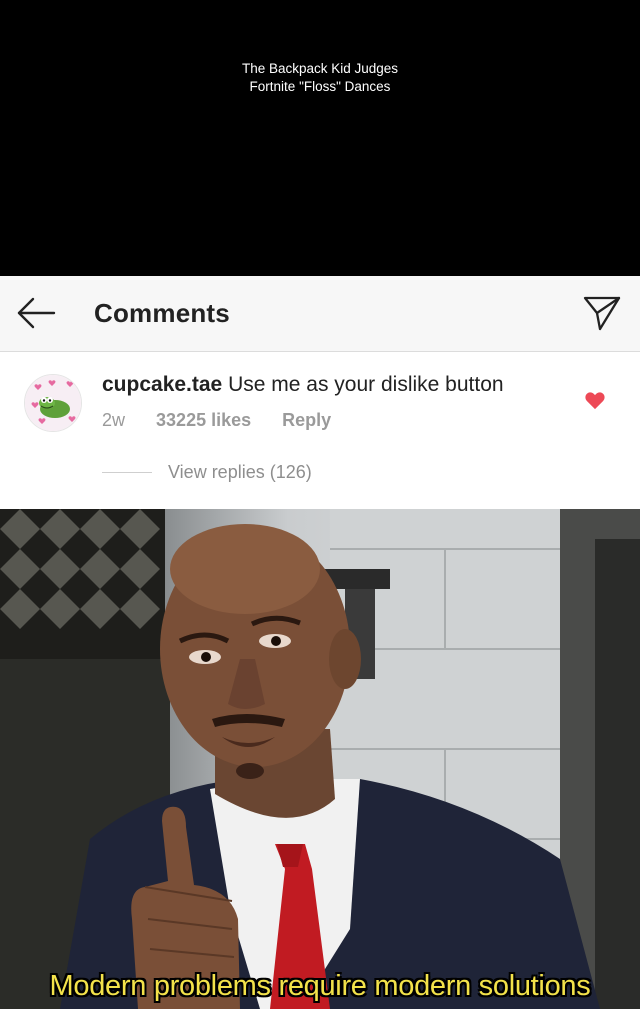 This screenshot has height=1009, width=640. I want to click on meme-caption: Modern problems require modern solutions, so click(320, 986).